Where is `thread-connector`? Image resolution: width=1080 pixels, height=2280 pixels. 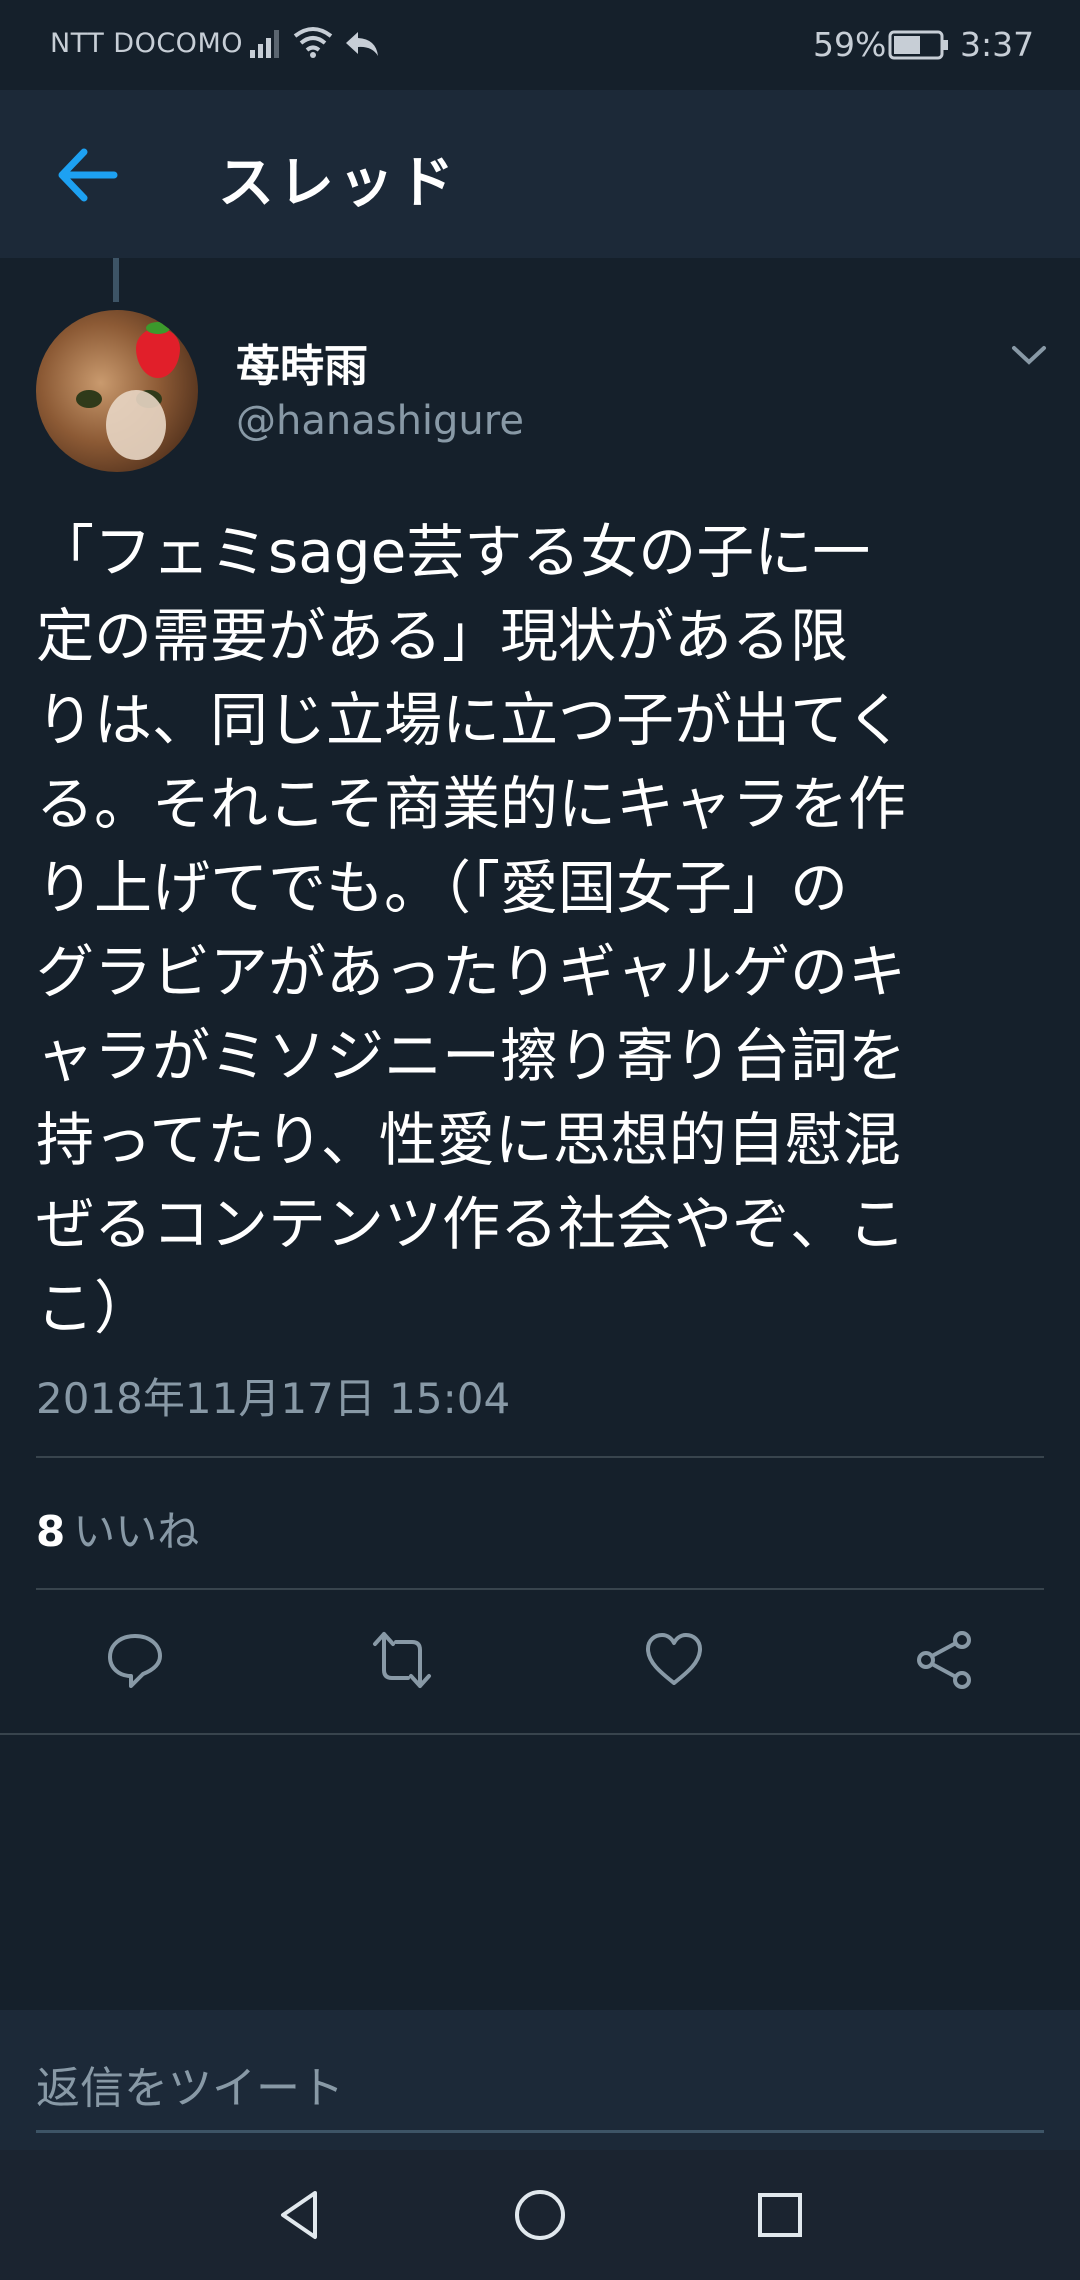 thread-connector is located at coordinates (116, 280).